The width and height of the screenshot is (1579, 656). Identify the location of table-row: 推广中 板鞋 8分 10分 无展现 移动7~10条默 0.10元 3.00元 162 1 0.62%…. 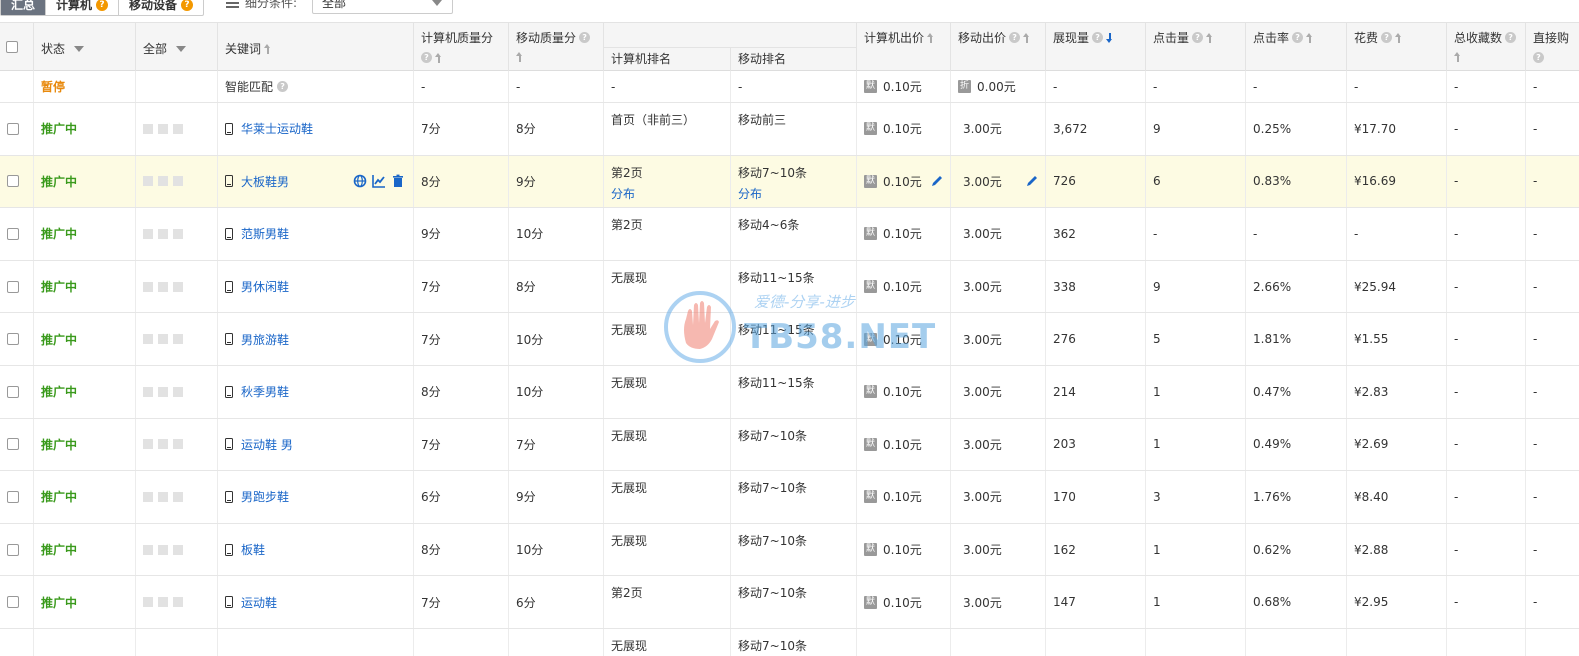
(789, 550).